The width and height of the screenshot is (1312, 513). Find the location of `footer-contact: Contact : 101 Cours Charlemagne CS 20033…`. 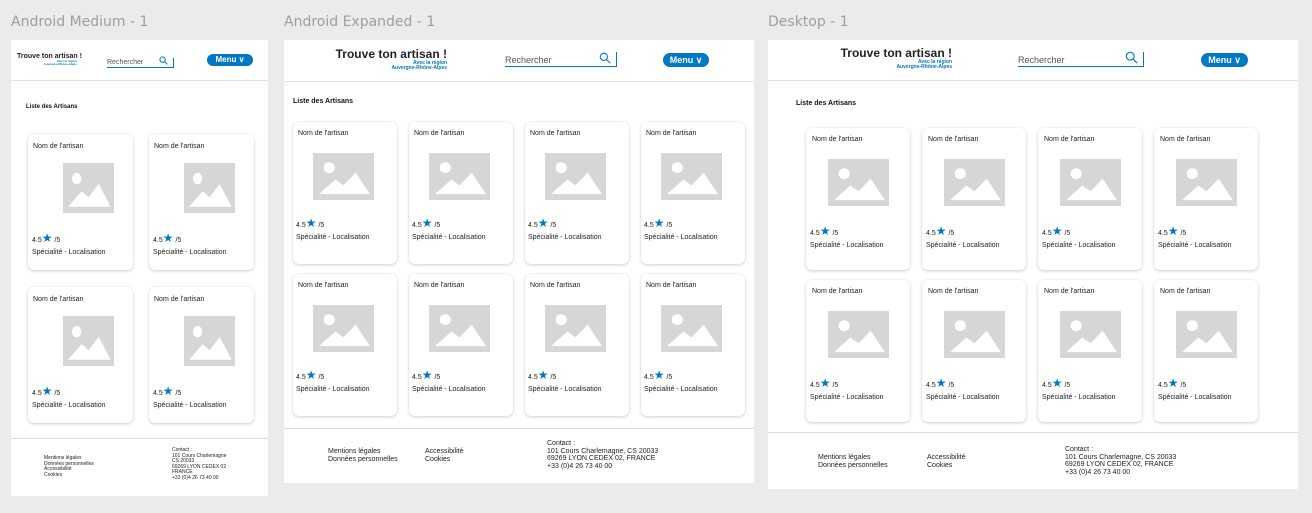

footer-contact: Contact : 101 Cours Charlemagne CS 20033… is located at coordinates (199, 464).